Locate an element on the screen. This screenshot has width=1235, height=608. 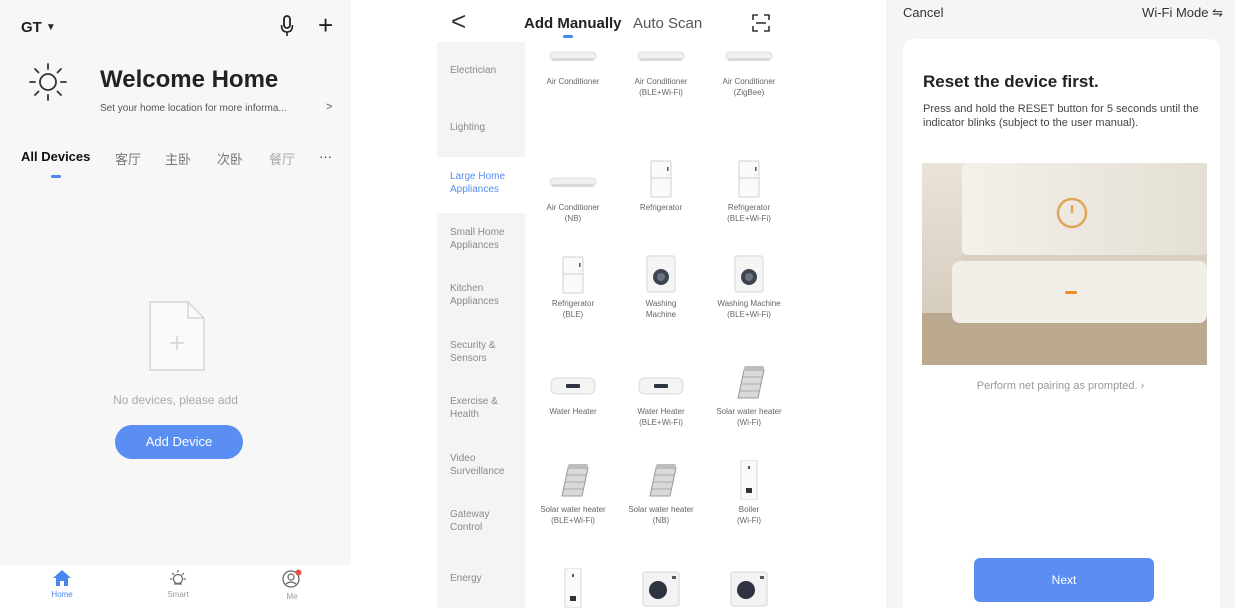
device-tile: Water Heater (BLE+Wi-Fi) is located at coordinates (661, 395).